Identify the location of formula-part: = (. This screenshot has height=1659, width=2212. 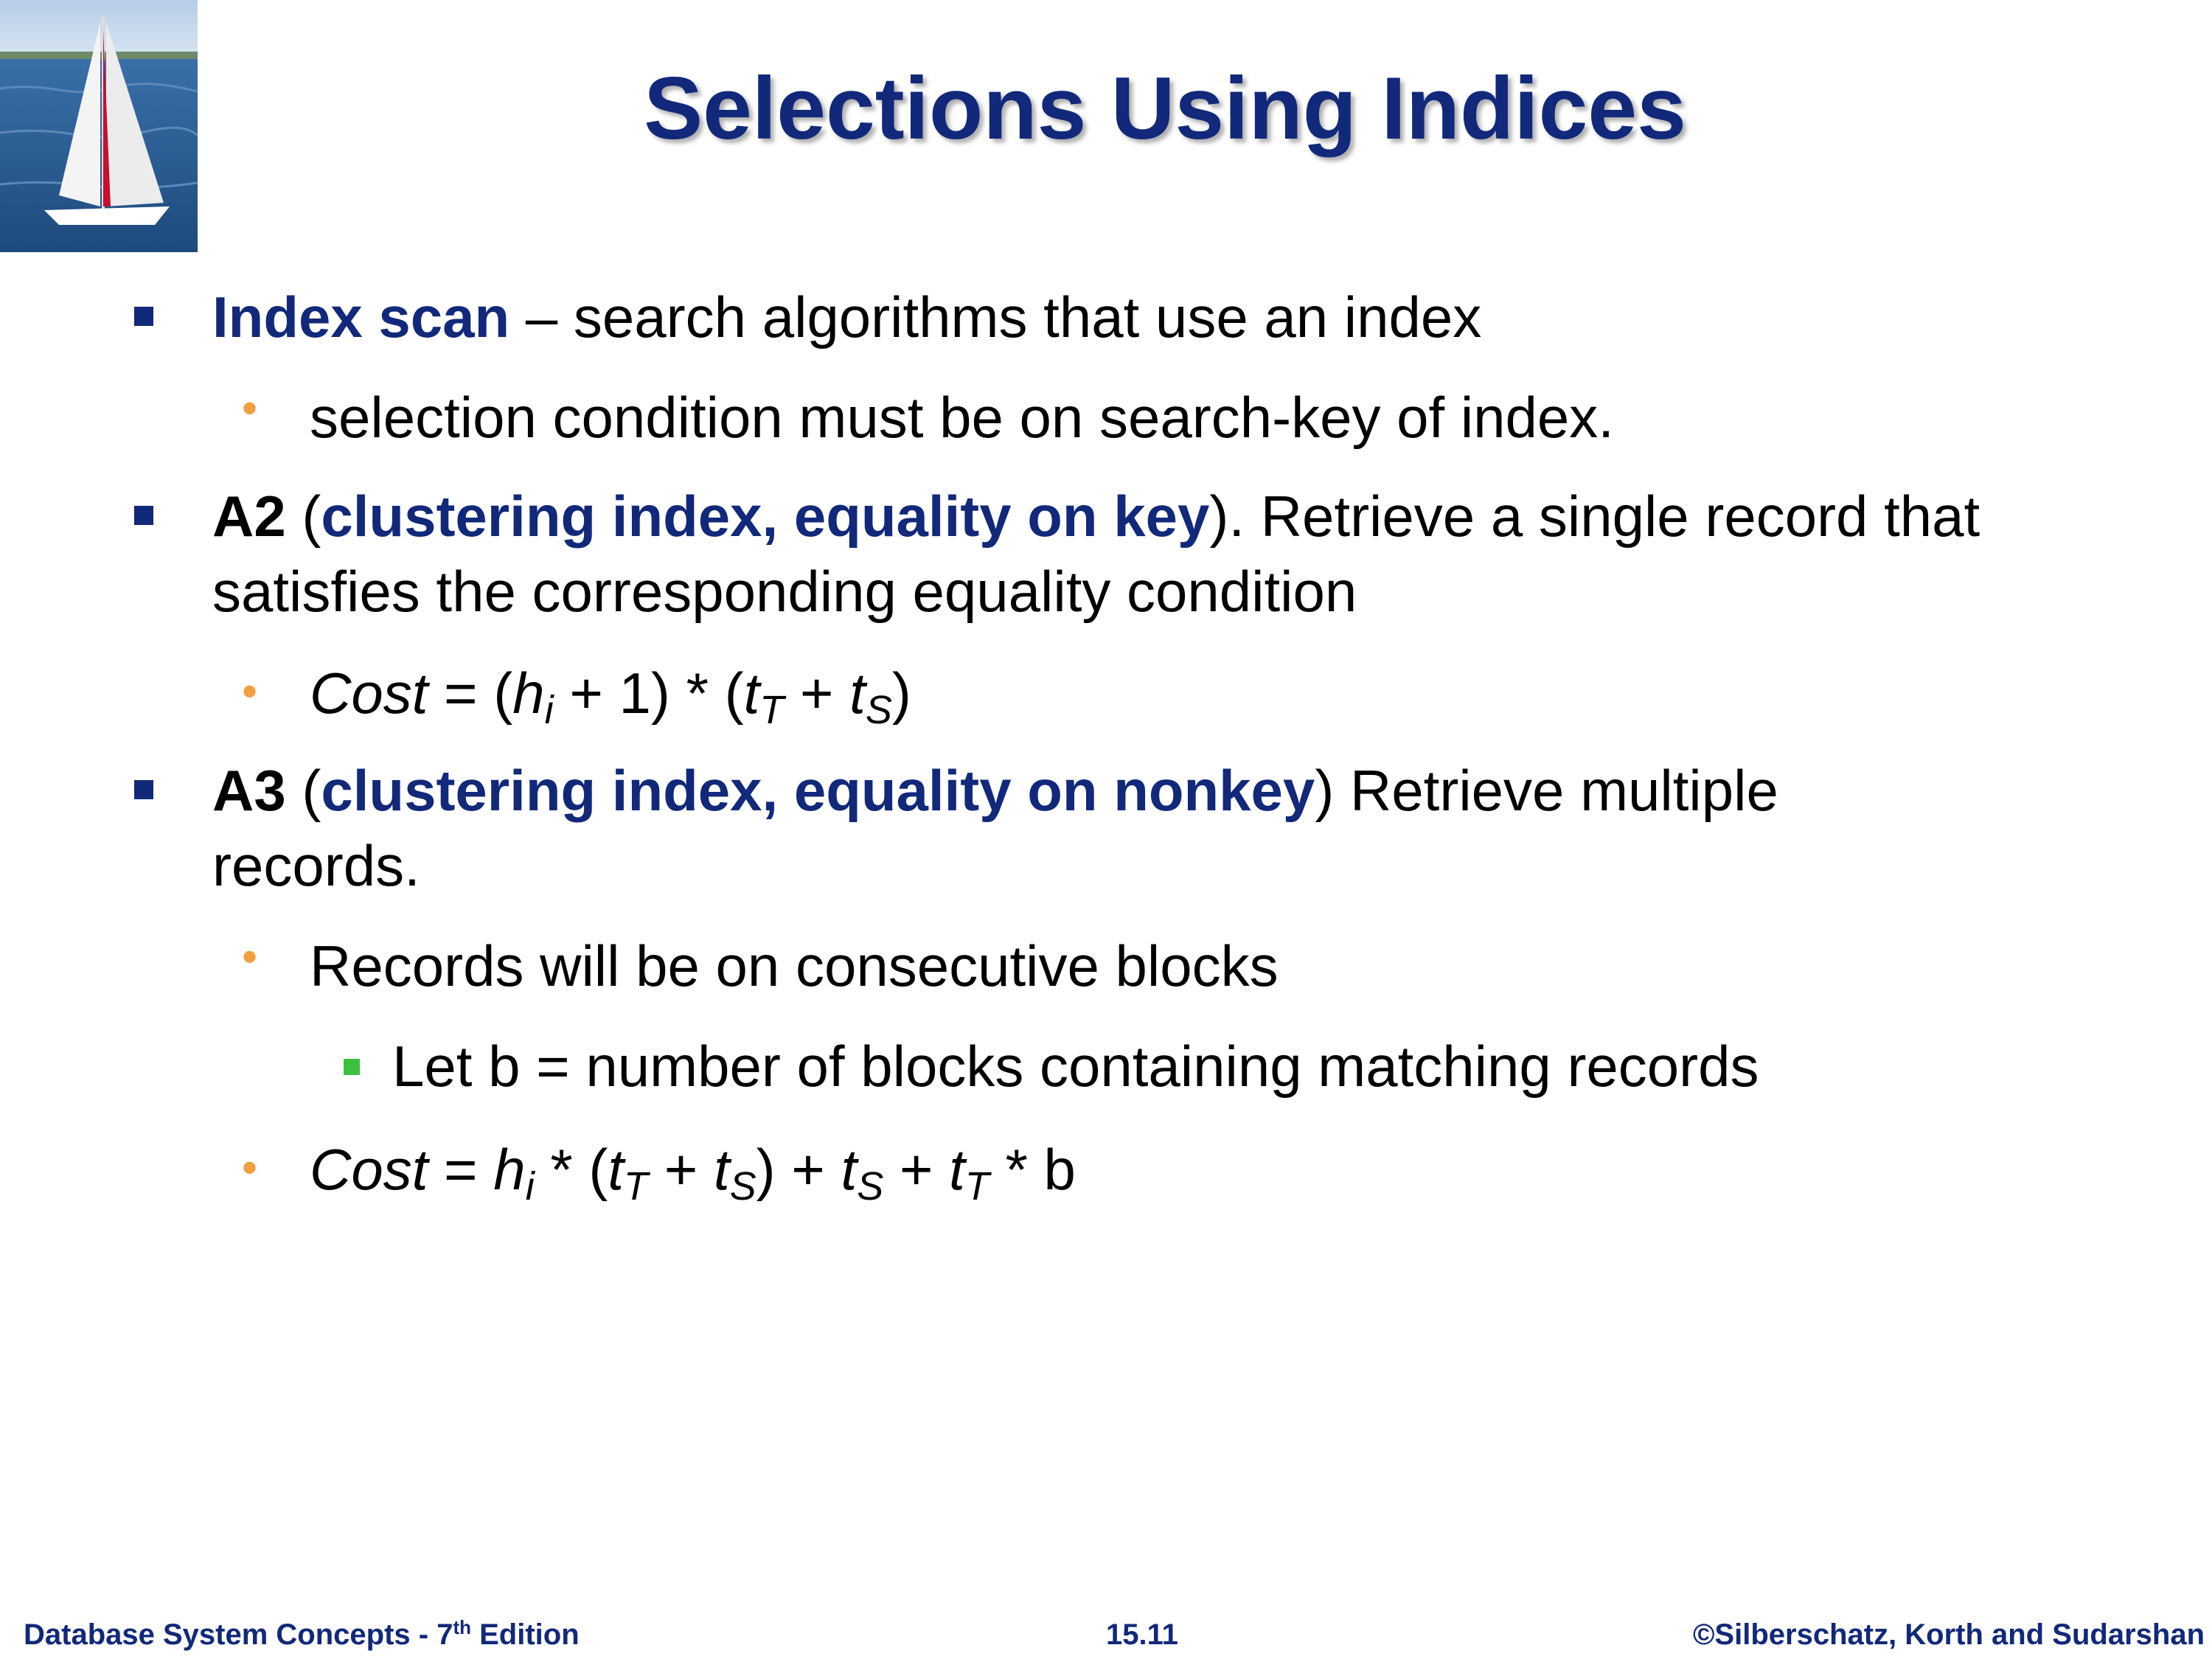
(470, 693).